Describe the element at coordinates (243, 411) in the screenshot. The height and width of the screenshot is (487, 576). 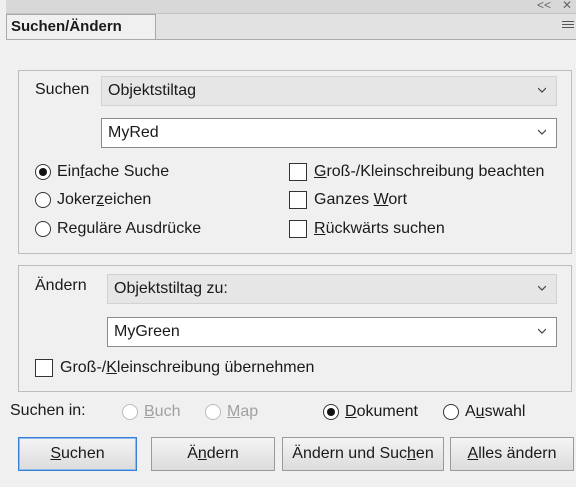
I see `radio-scope-map-label: Map` at that location.